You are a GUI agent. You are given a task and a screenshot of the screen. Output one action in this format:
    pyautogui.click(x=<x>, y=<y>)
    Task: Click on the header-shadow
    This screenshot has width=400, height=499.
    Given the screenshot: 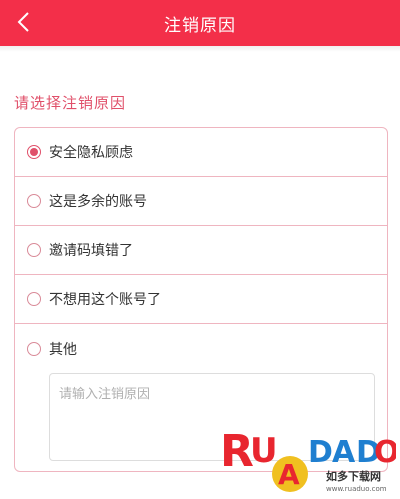 What is the action you would take?
    pyautogui.click(x=200, y=49)
    